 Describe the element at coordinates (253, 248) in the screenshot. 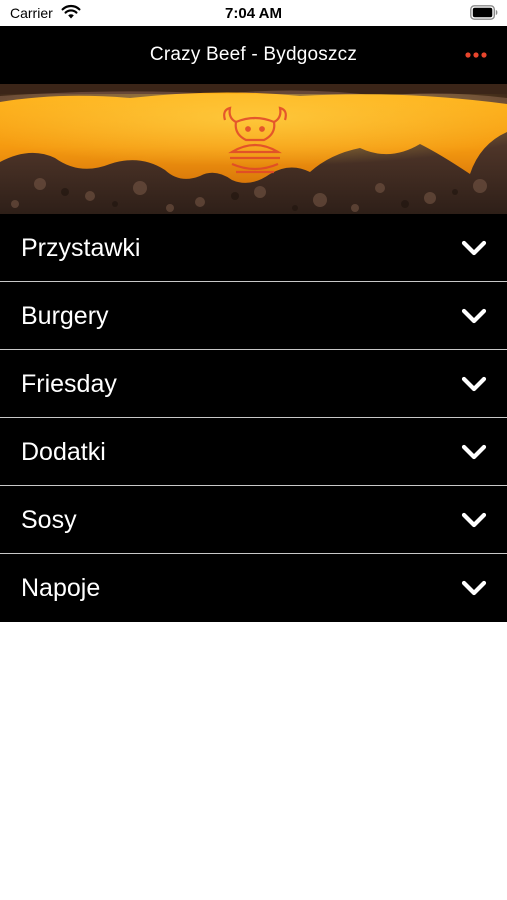

I see `menu-row-przystawki: Przystawki` at that location.